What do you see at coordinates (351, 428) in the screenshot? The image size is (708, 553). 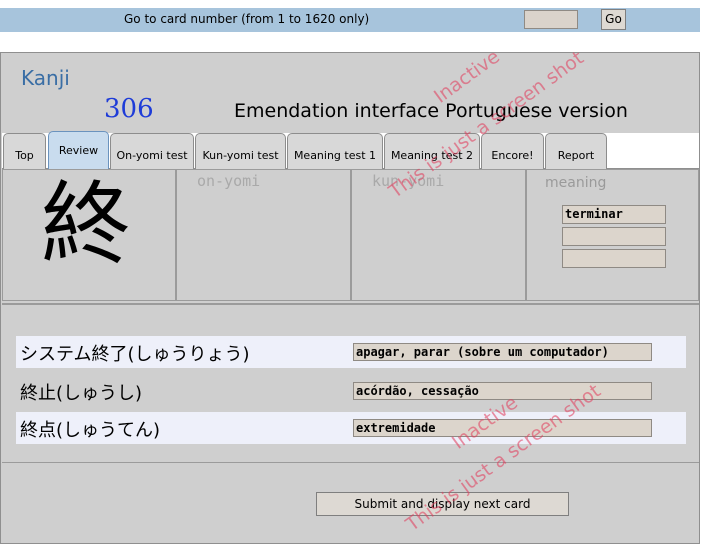 I see `vocab-row: 終点(しゅうてん) extremidade` at bounding box center [351, 428].